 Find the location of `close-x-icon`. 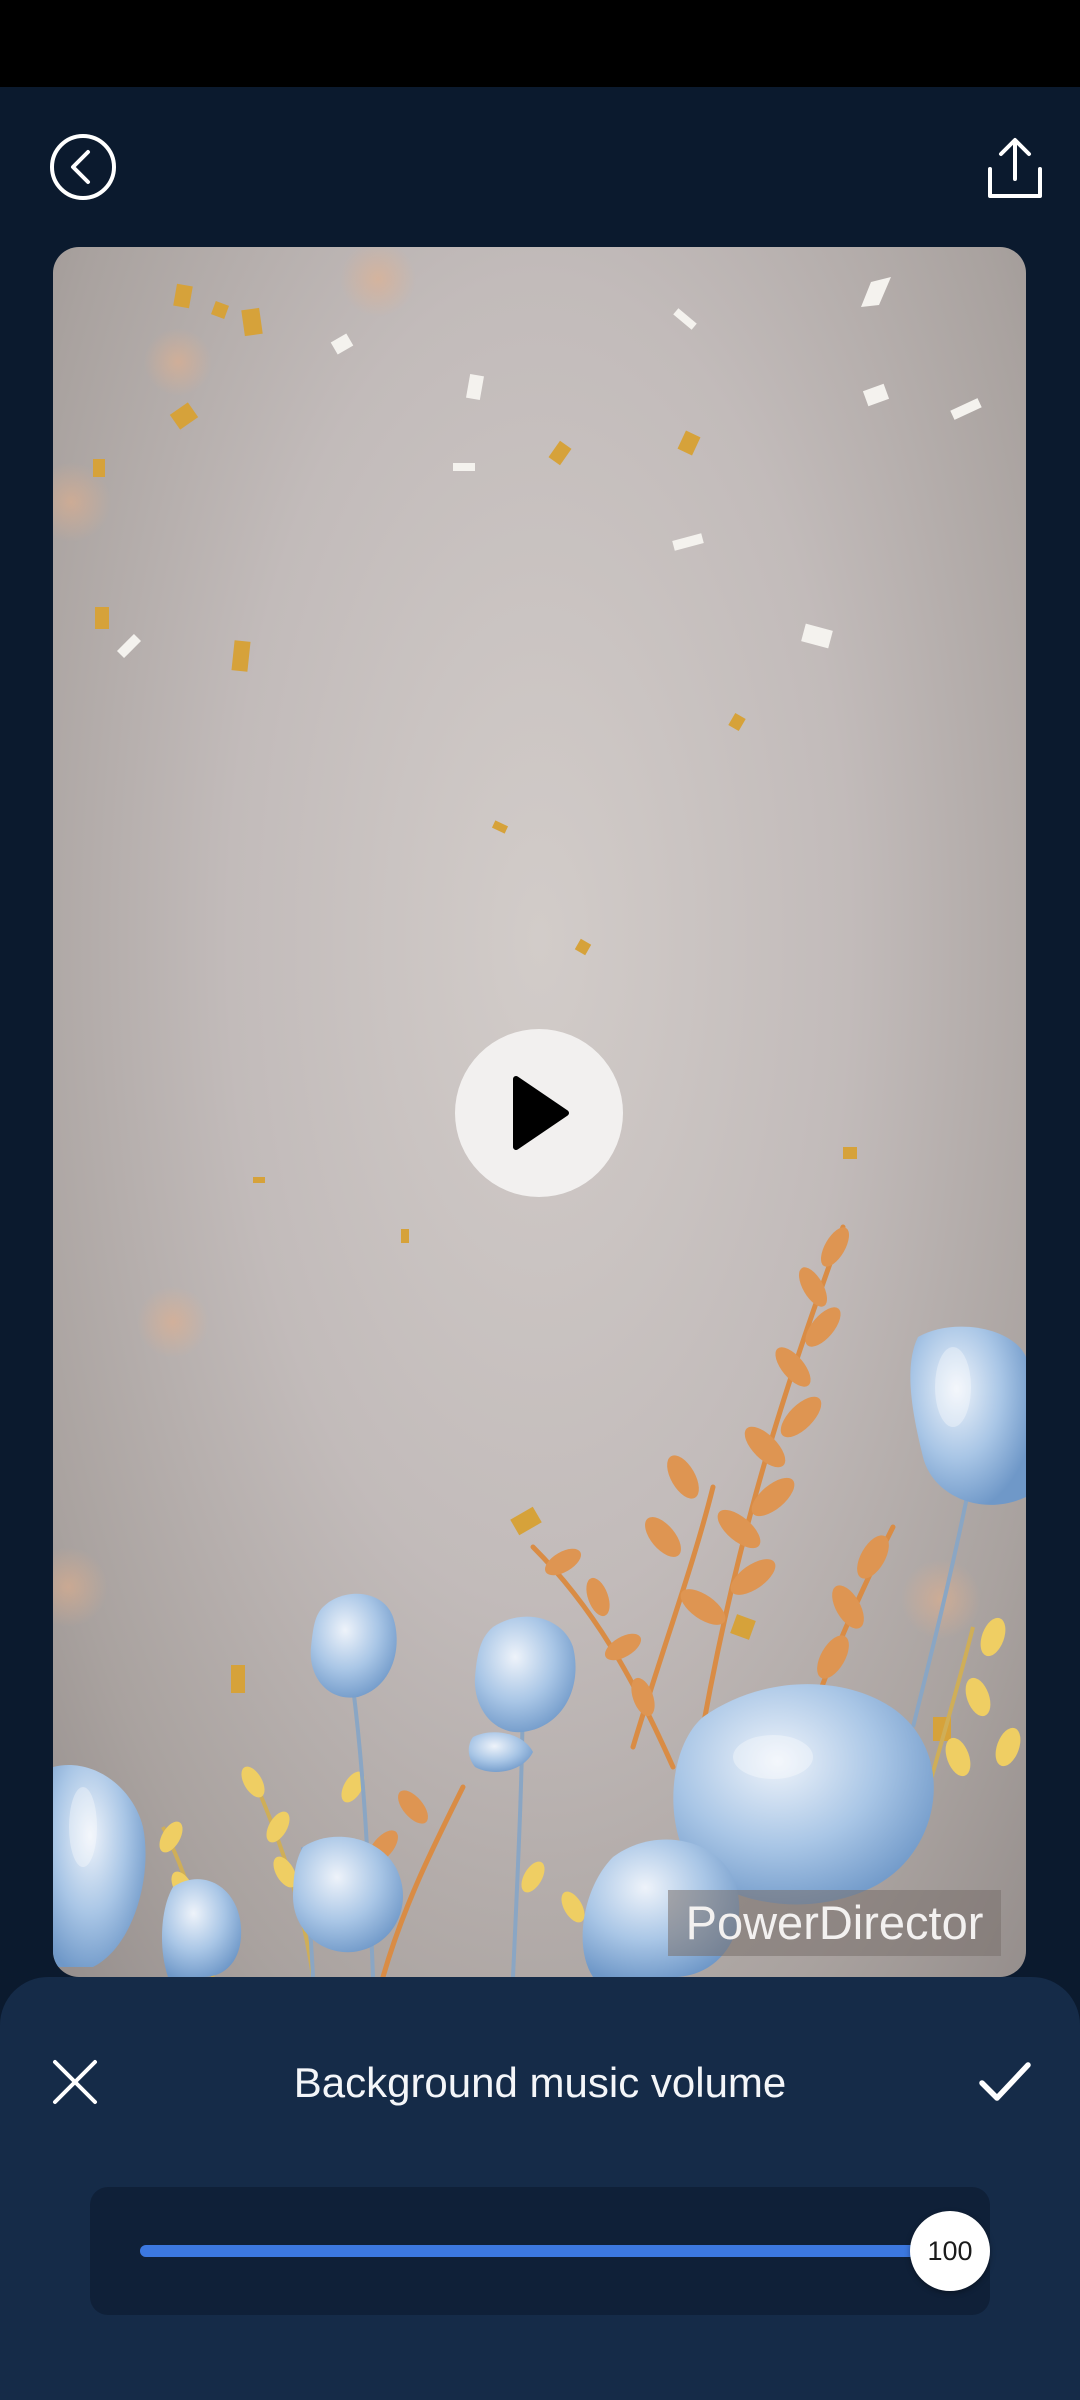

close-x-icon is located at coordinates (75, 2082).